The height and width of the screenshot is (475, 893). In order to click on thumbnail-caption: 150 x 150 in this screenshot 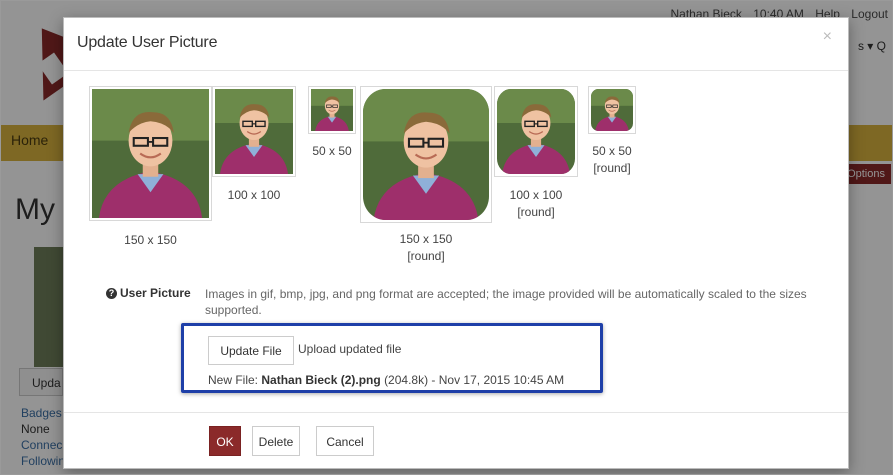, I will do `click(150, 240)`.